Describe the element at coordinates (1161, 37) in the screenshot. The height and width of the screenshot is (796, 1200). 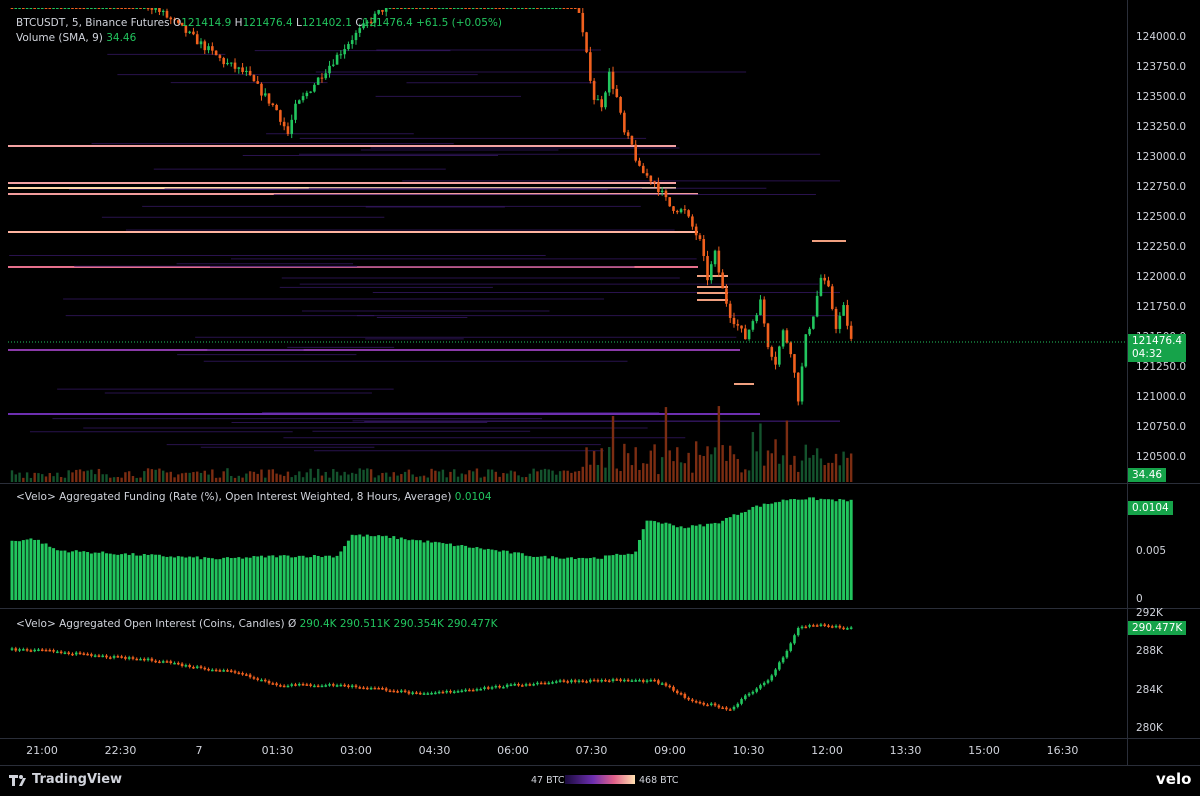
I see `price-tick-label: 124000.0` at that location.